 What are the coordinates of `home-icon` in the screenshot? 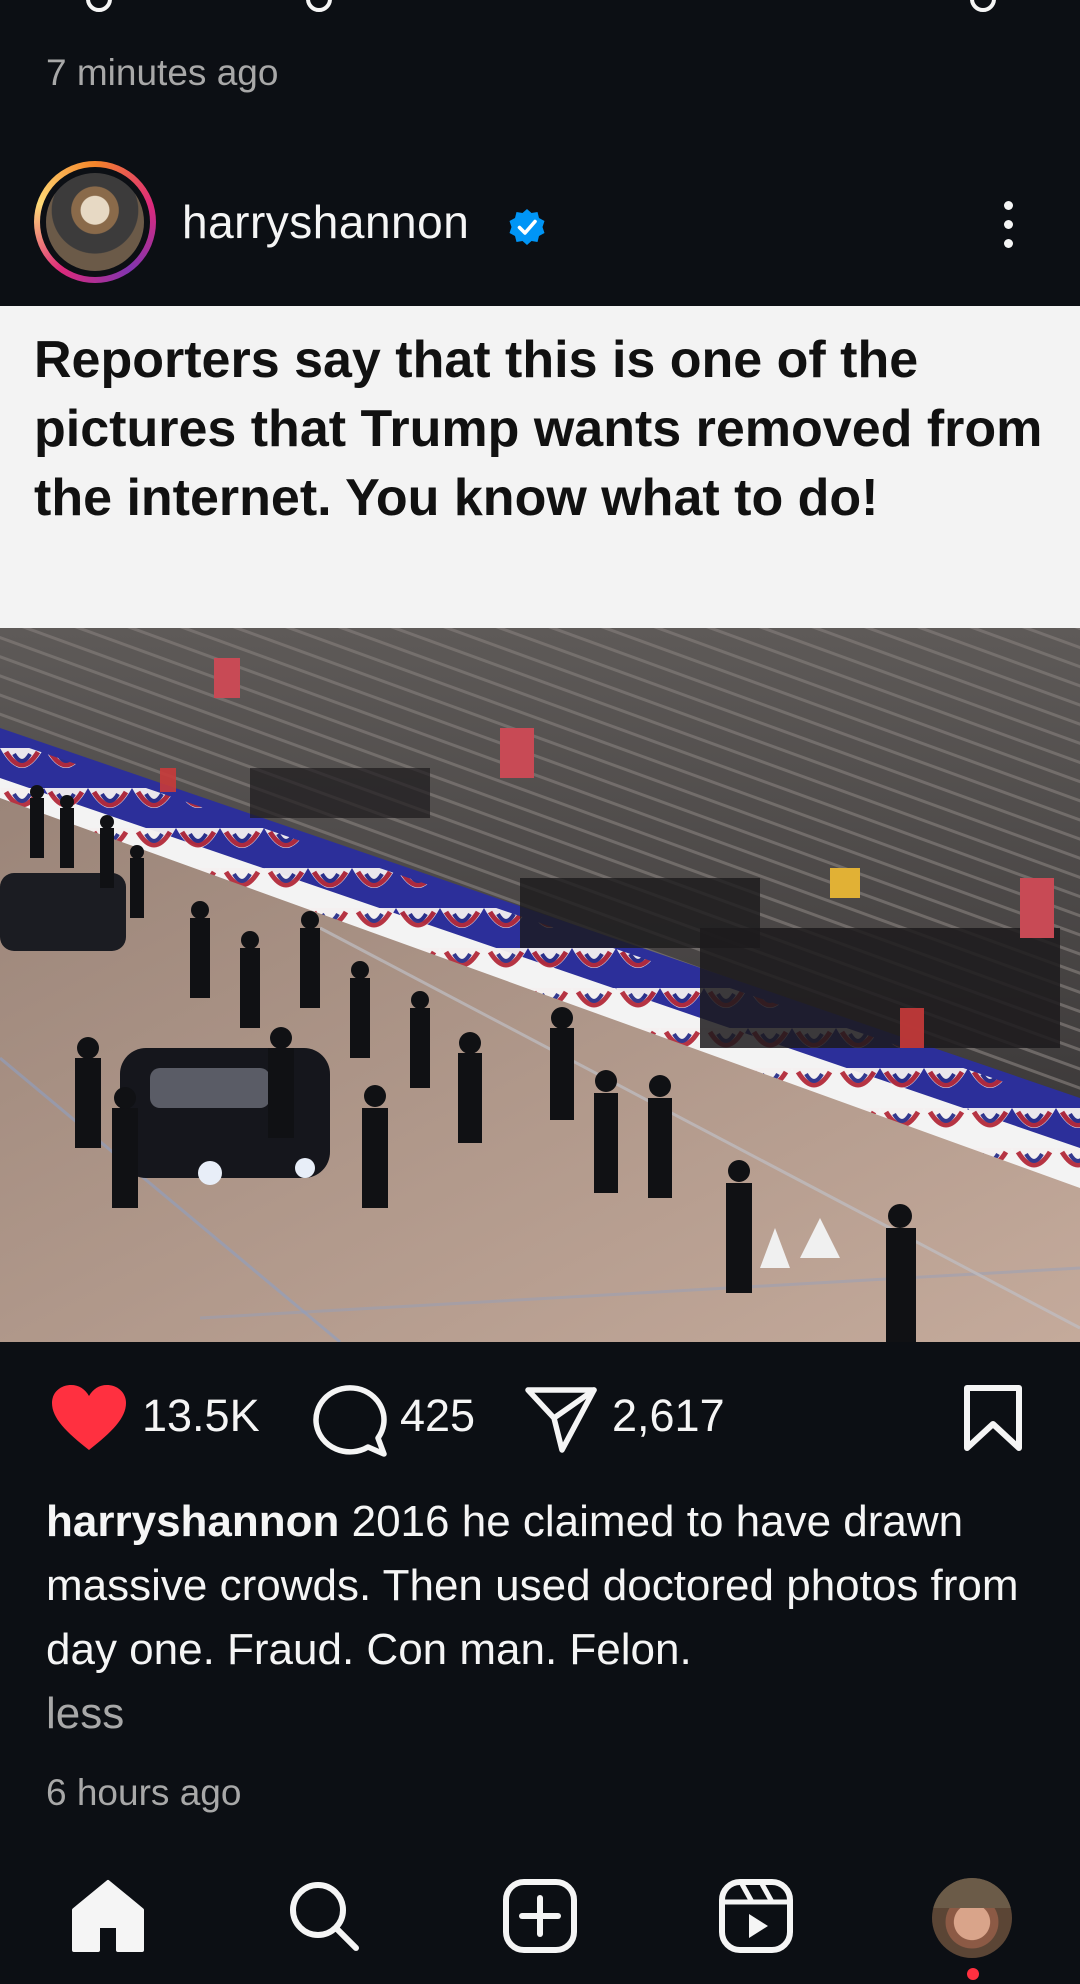 It's located at (108, 1916).